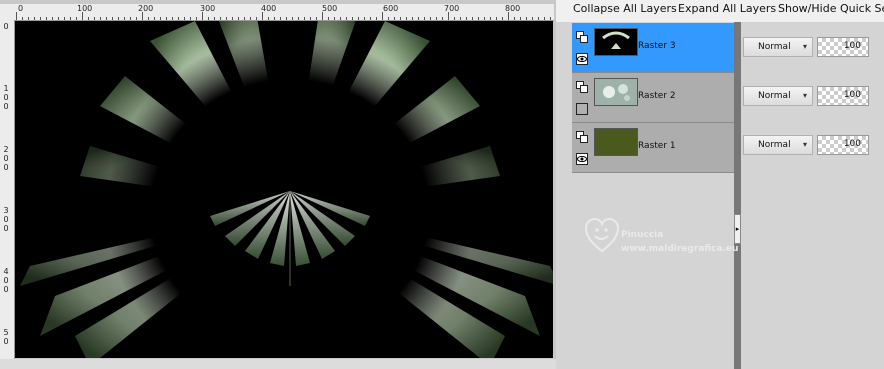 This screenshot has height=369, width=884. What do you see at coordinates (727, 8) in the screenshot?
I see `expand-all-layers-button: Expand All Layers` at bounding box center [727, 8].